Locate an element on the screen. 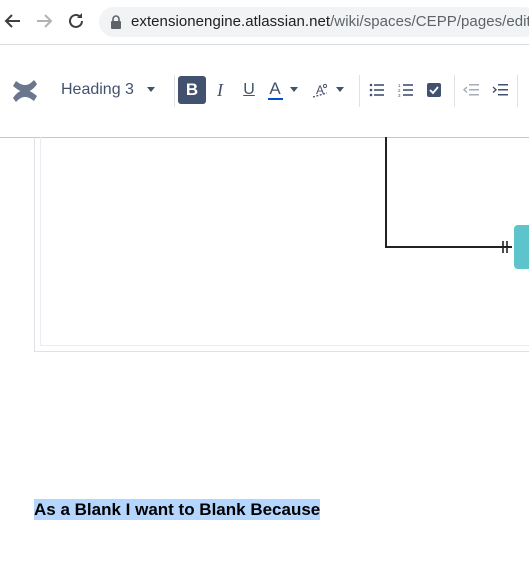 The image size is (529, 578). underline-button: U is located at coordinates (249, 90).